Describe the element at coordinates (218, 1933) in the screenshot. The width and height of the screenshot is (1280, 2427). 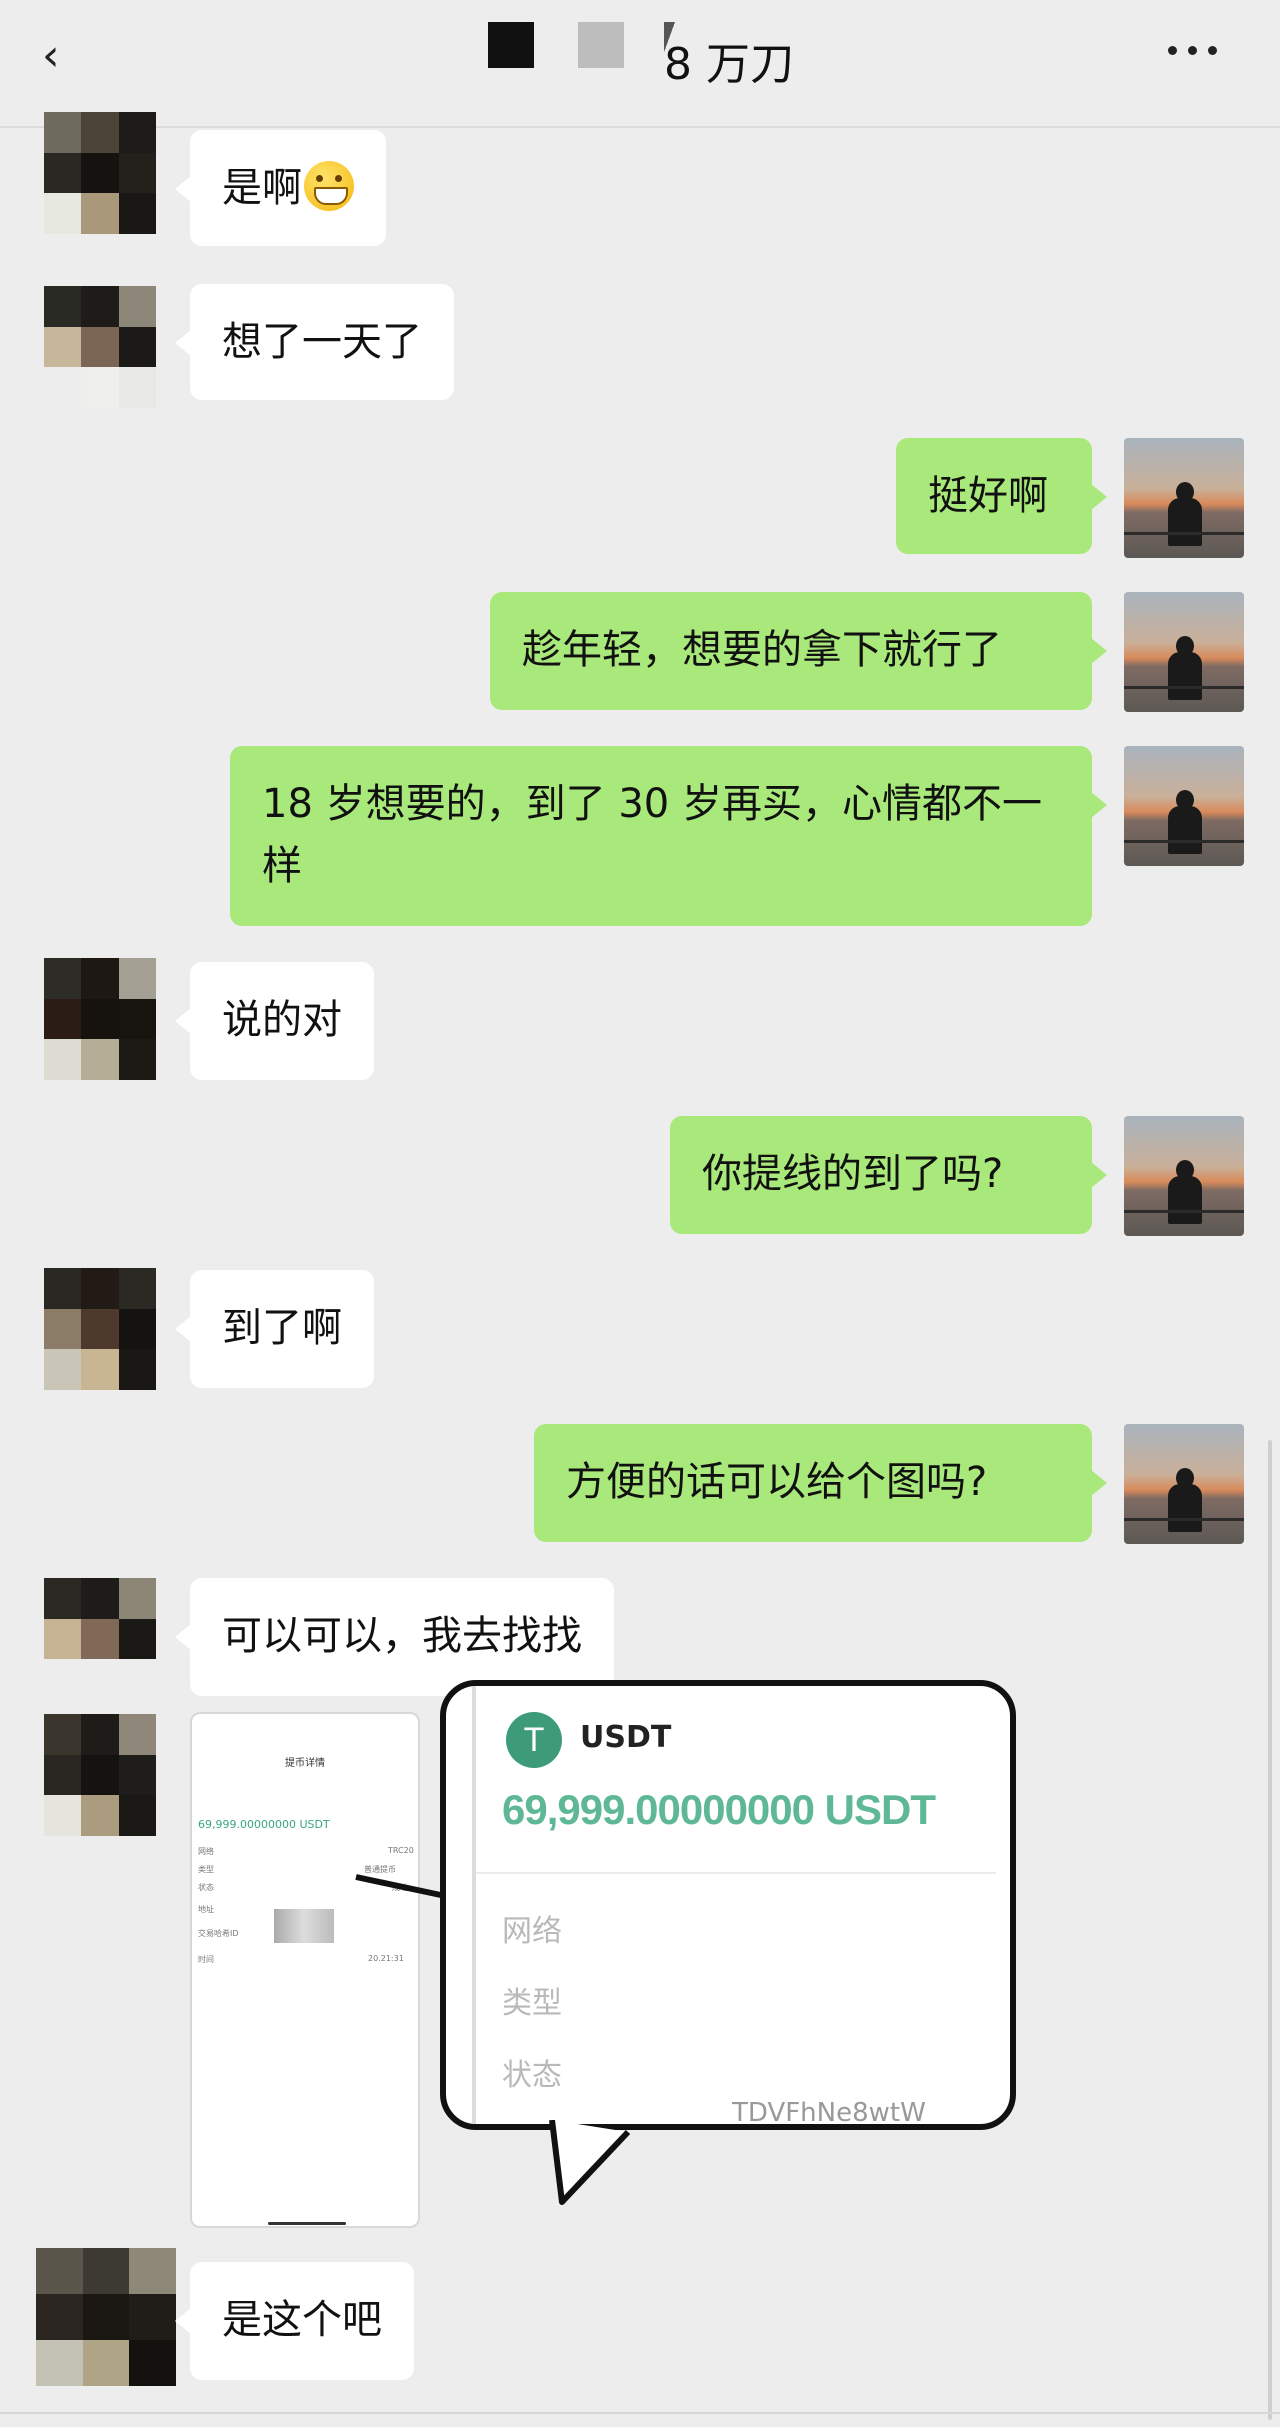
I see `screenshot-row-label: 交易哈希ID` at that location.